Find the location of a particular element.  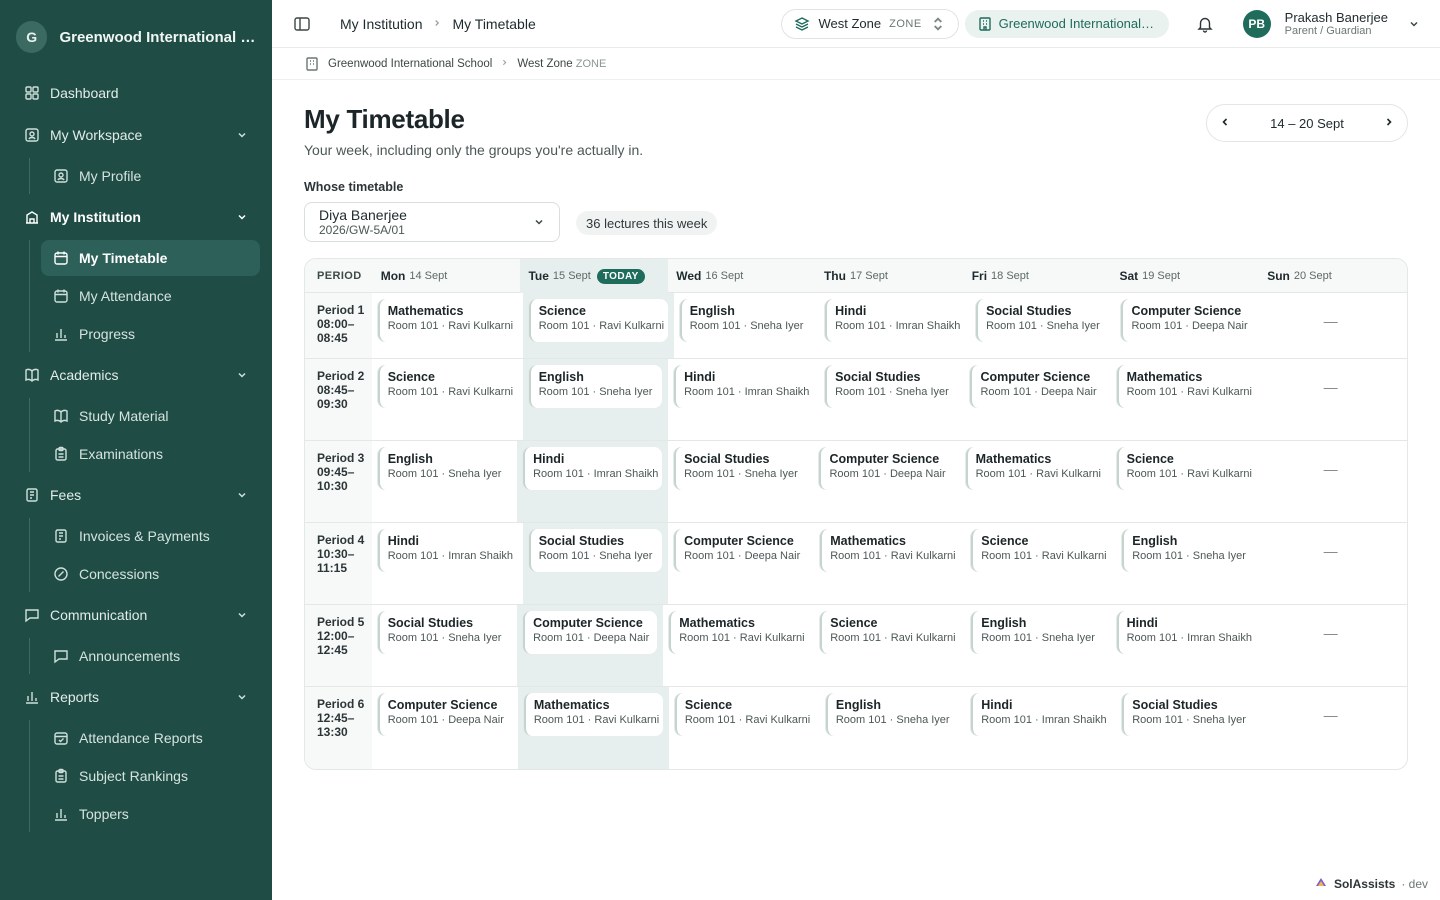

lecture-subject: Social Studies is located at coordinates (1029, 311).